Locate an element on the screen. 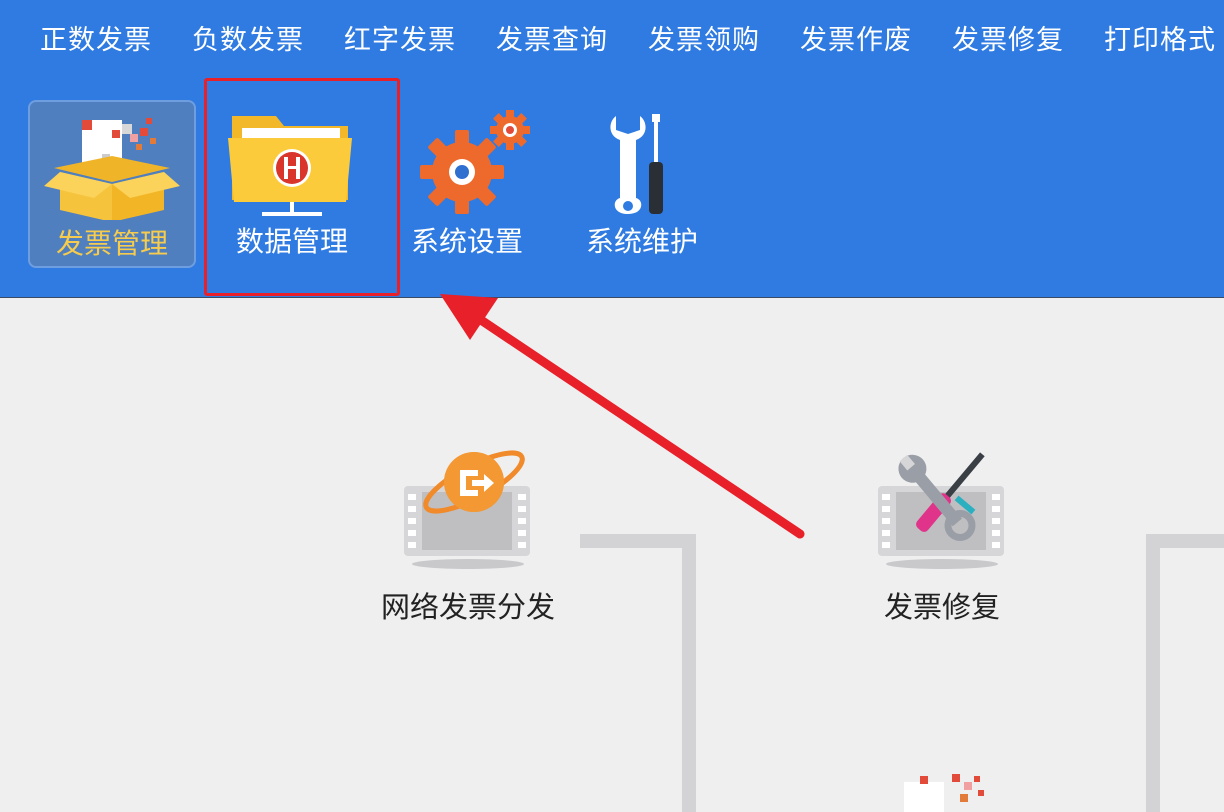 This screenshot has height=812, width=1224. annotation-arrow is located at coordinates (622, 416).